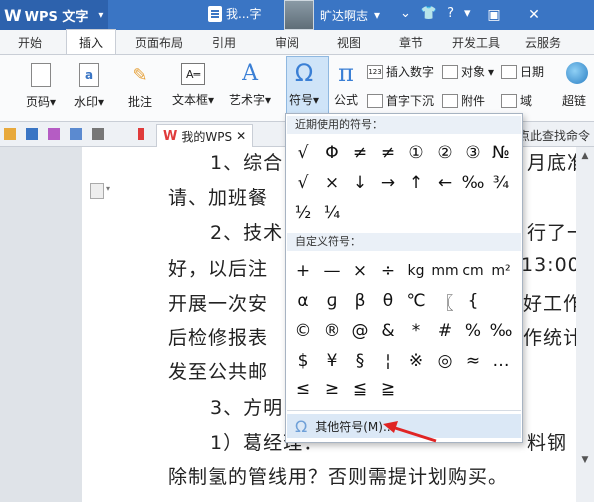  What do you see at coordinates (332, 331) in the screenshot?
I see `custom-symbol: ®` at bounding box center [332, 331].